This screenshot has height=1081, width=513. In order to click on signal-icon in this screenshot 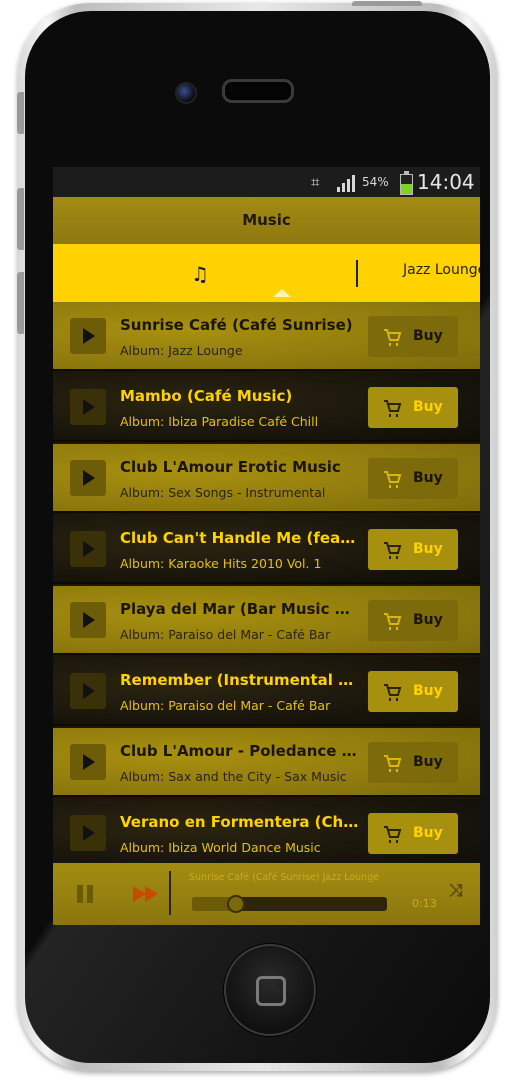, I will do `click(348, 183)`.